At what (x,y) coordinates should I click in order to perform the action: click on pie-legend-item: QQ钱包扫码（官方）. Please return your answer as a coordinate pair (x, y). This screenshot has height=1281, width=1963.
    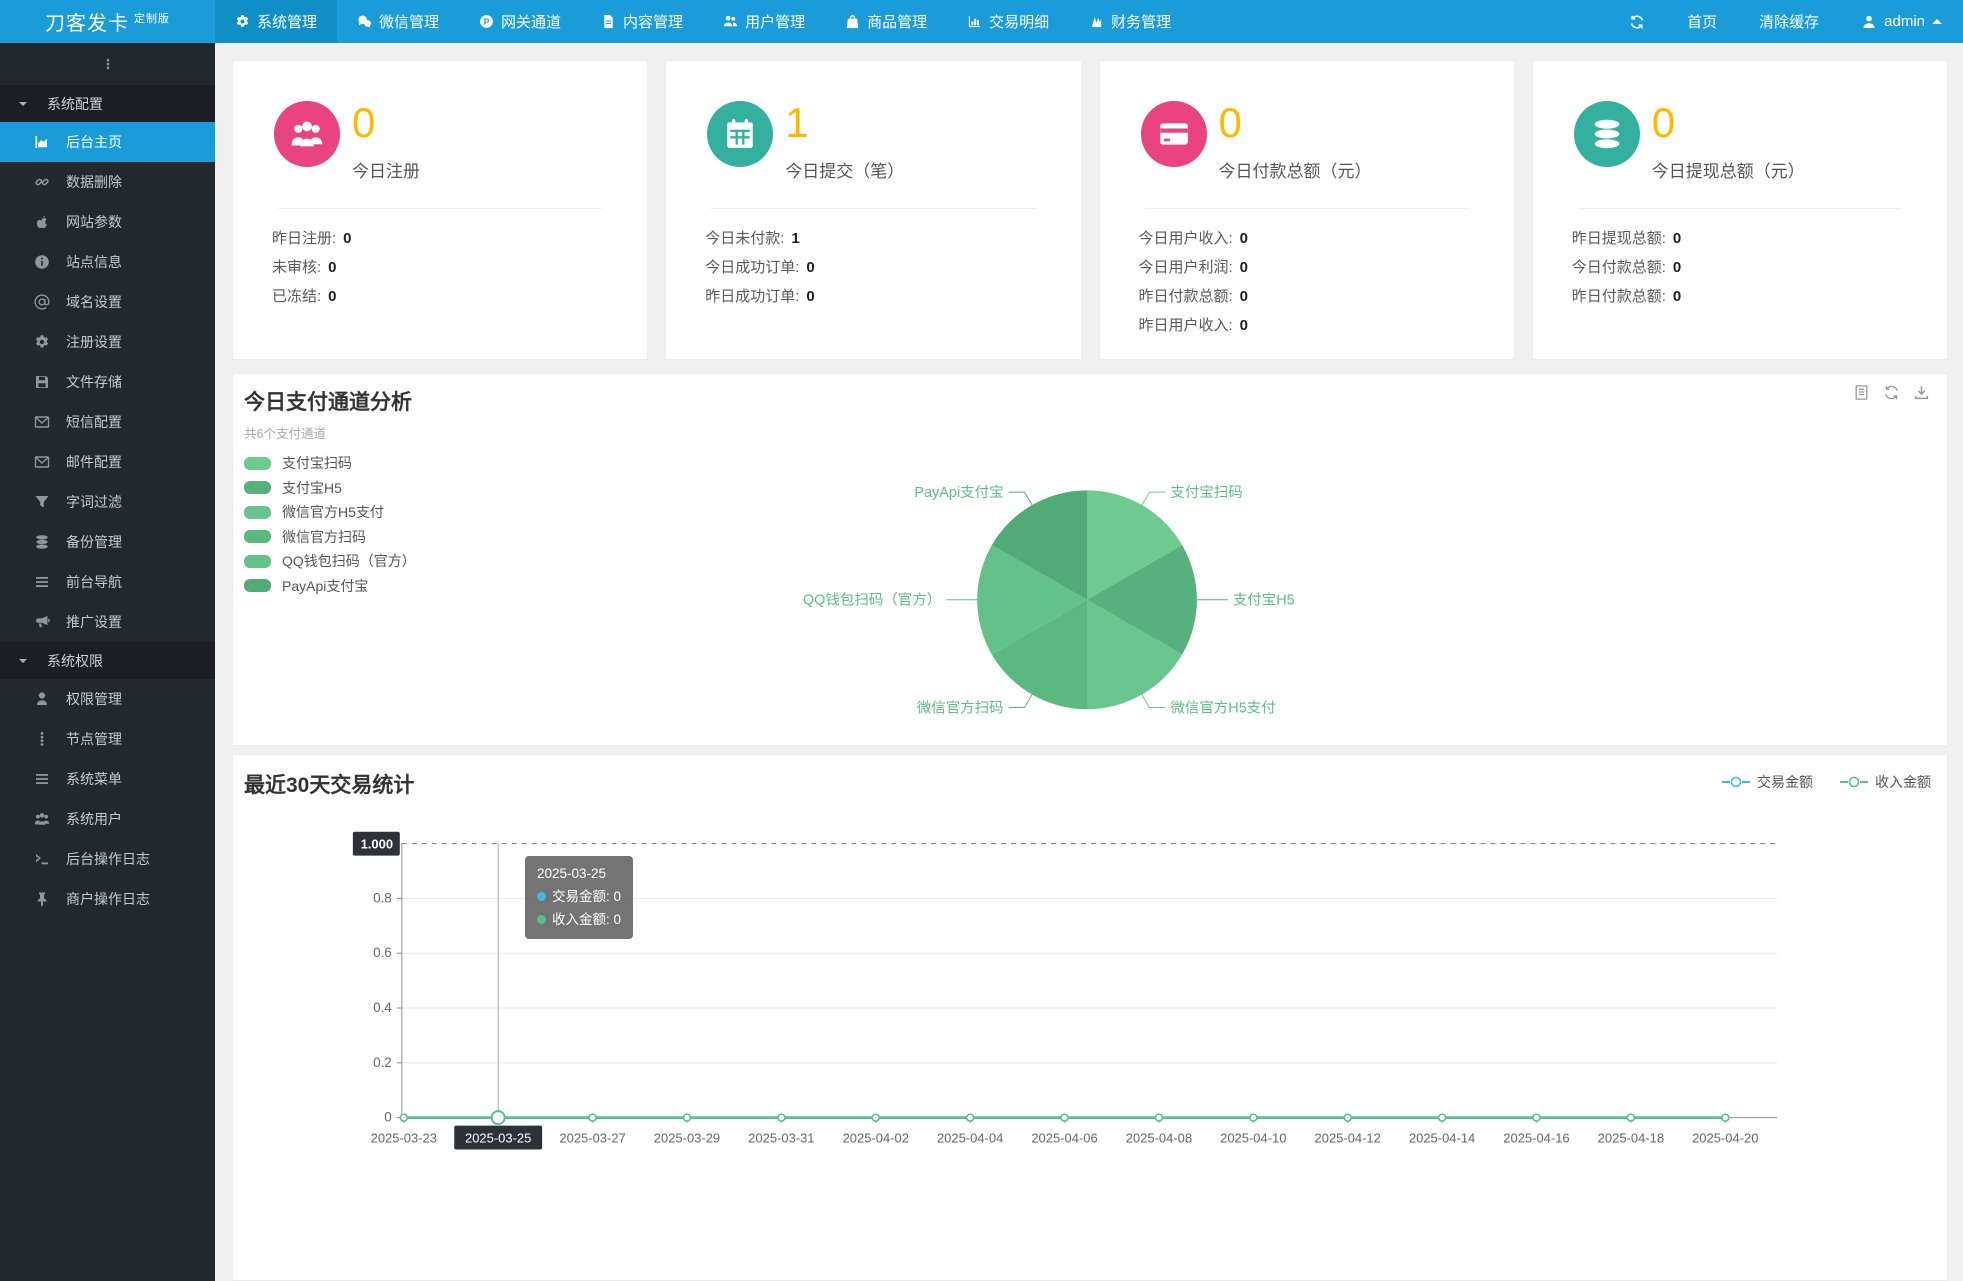
    Looking at the image, I should click on (374, 561).